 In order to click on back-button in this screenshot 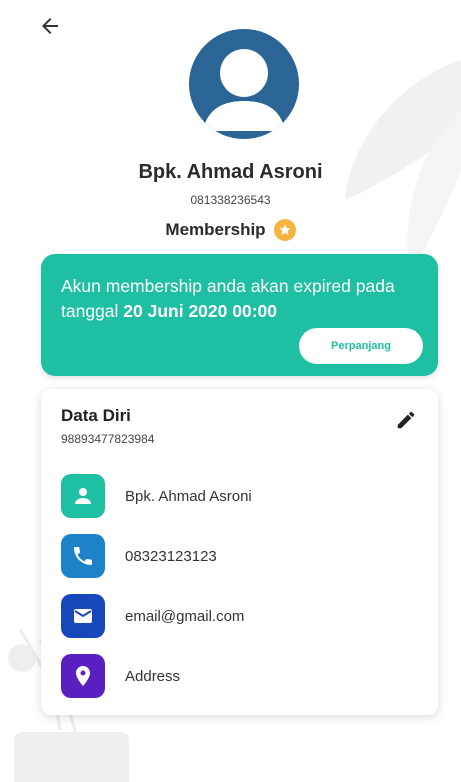, I will do `click(50, 26)`.